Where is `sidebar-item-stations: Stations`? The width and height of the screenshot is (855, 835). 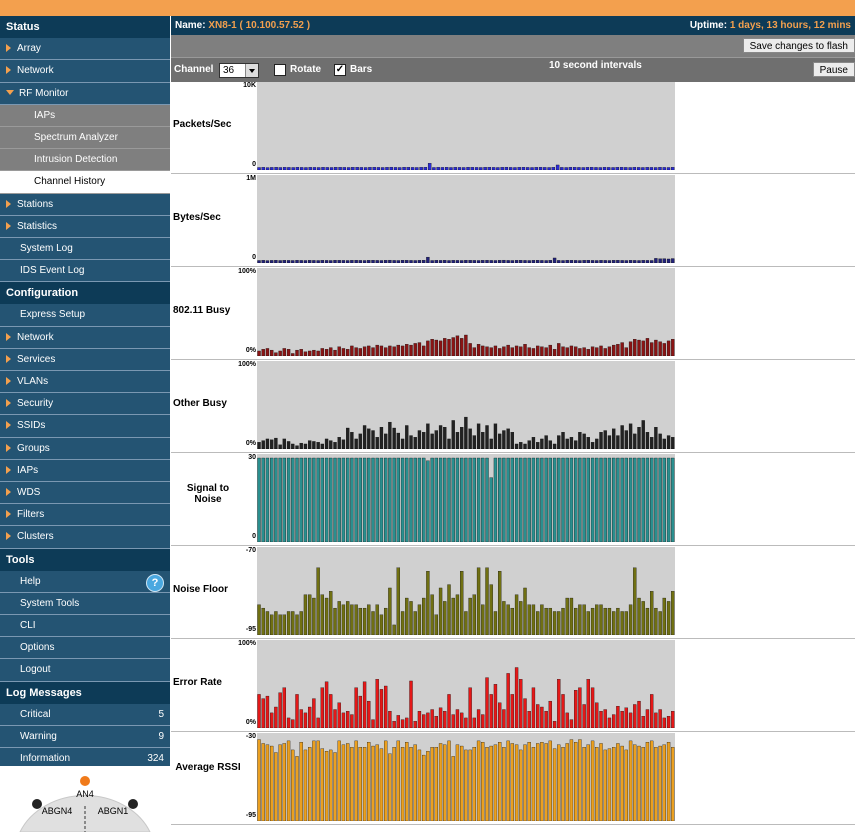
sidebar-item-stations: Stations is located at coordinates (85, 204).